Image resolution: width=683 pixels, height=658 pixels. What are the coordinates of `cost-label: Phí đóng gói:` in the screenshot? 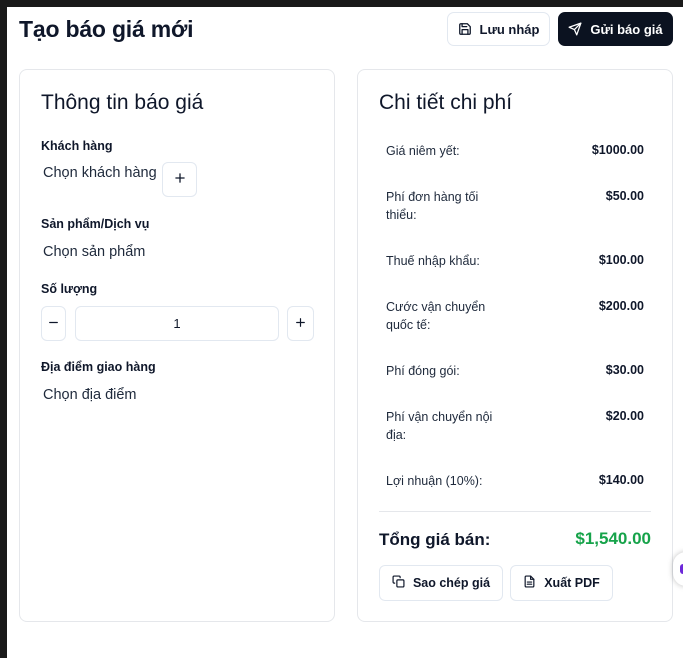 It's located at (423, 371).